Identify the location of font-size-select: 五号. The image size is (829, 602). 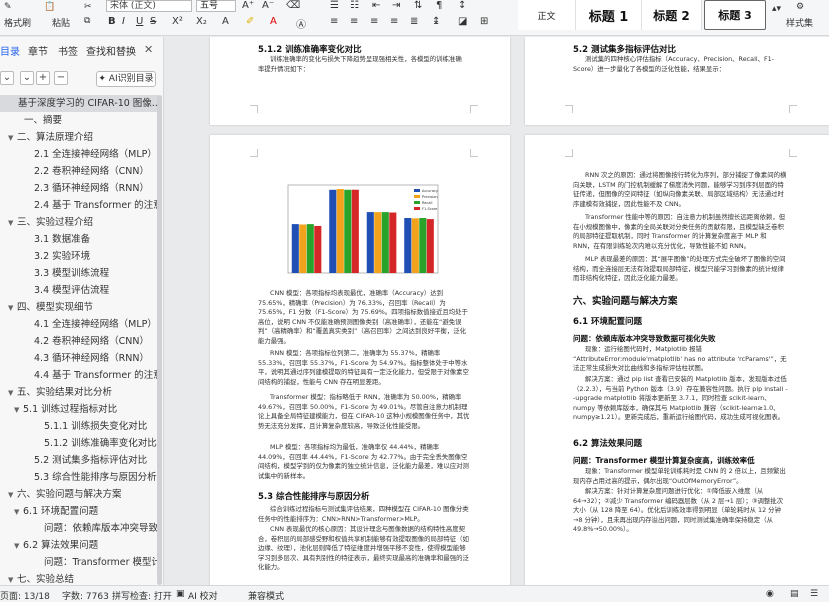
(216, 6).